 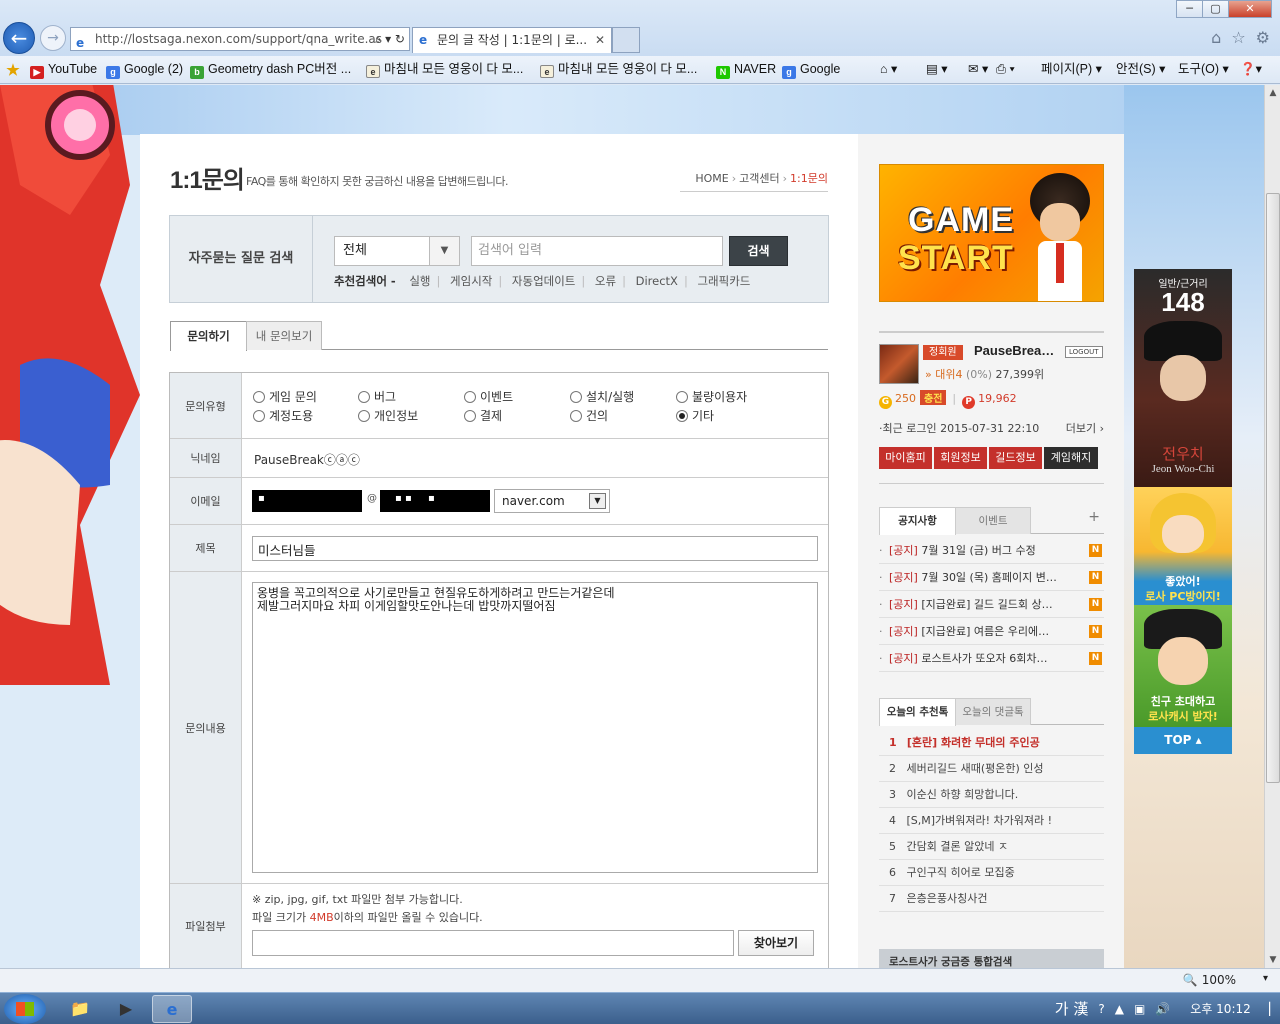 I want to click on list-item: 3 이순신 하향 희망합니다., so click(x=991, y=795).